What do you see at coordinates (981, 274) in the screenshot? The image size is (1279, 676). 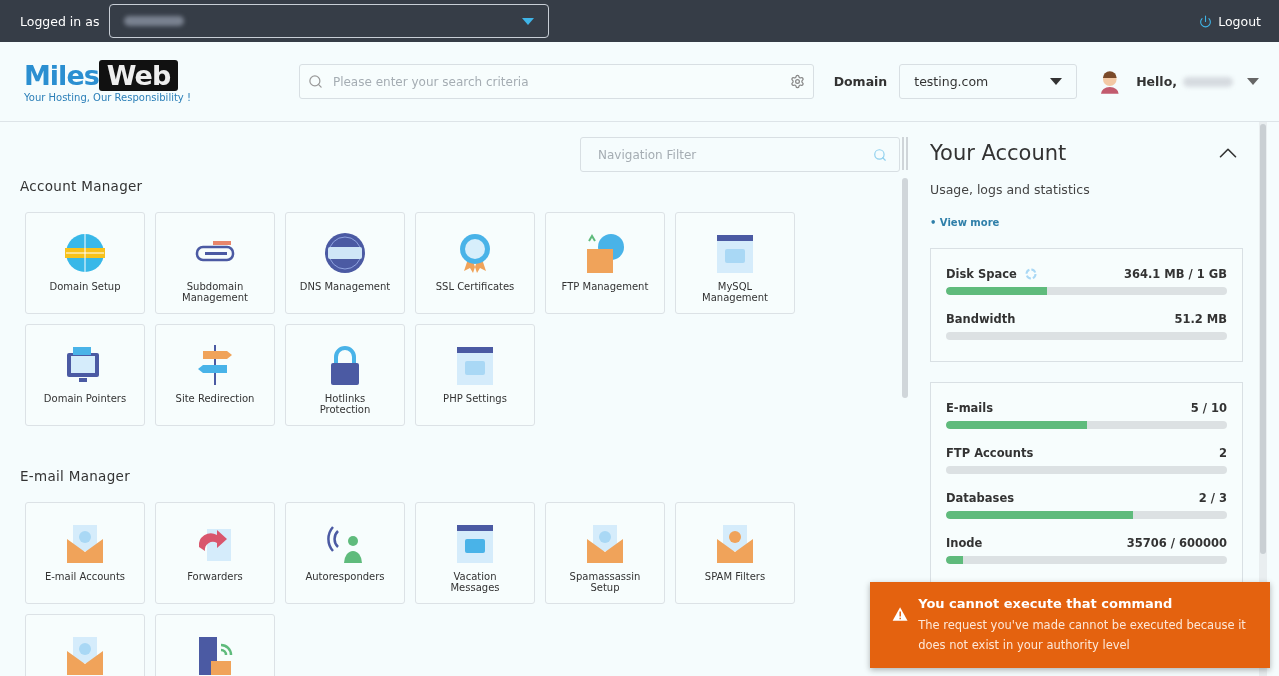 I see `stat-name: Disk Space` at bounding box center [981, 274].